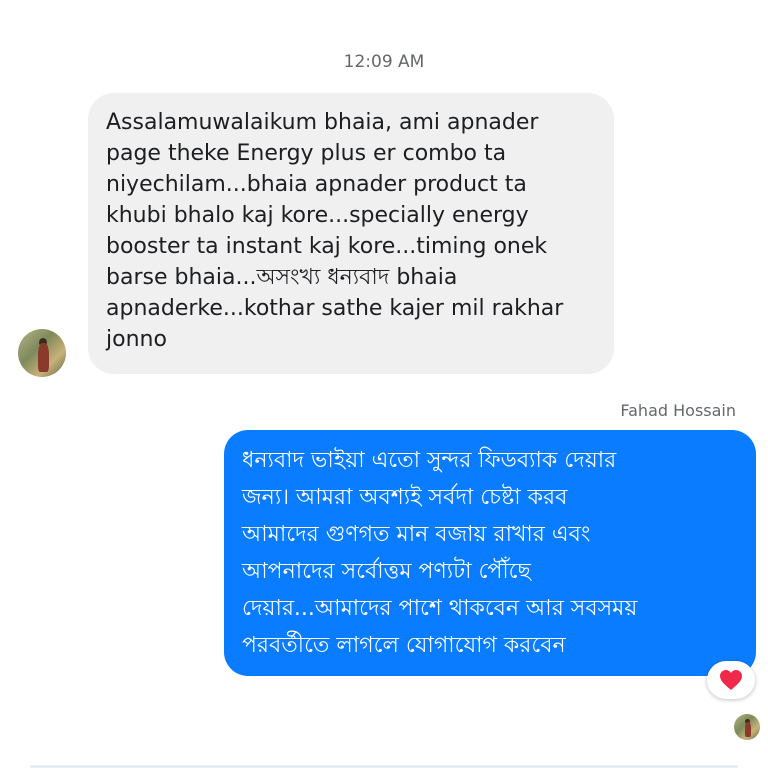 The height and width of the screenshot is (768, 768). I want to click on incoming-message-line: khubi bhalo kaj kore...specially energy, so click(317, 215).